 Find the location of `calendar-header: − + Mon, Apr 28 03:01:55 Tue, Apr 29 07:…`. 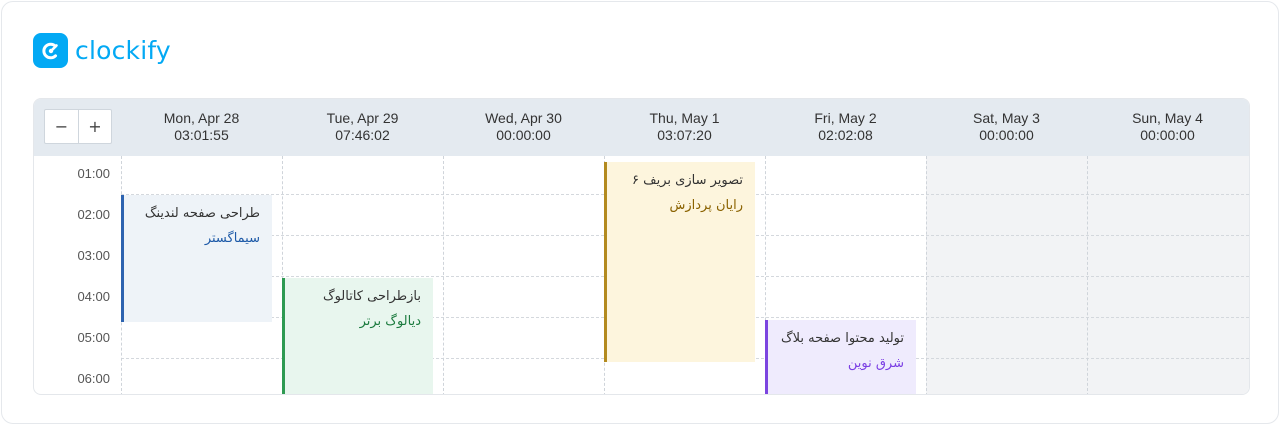

calendar-header: − + Mon, Apr 28 03:01:55 Tue, Apr 29 07:… is located at coordinates (641, 127).